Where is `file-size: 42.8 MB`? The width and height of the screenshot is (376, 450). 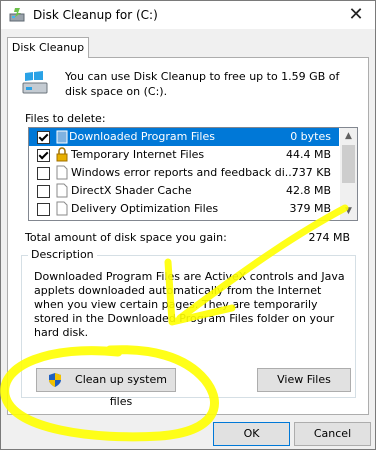 file-size: 42.8 MB is located at coordinates (308, 190).